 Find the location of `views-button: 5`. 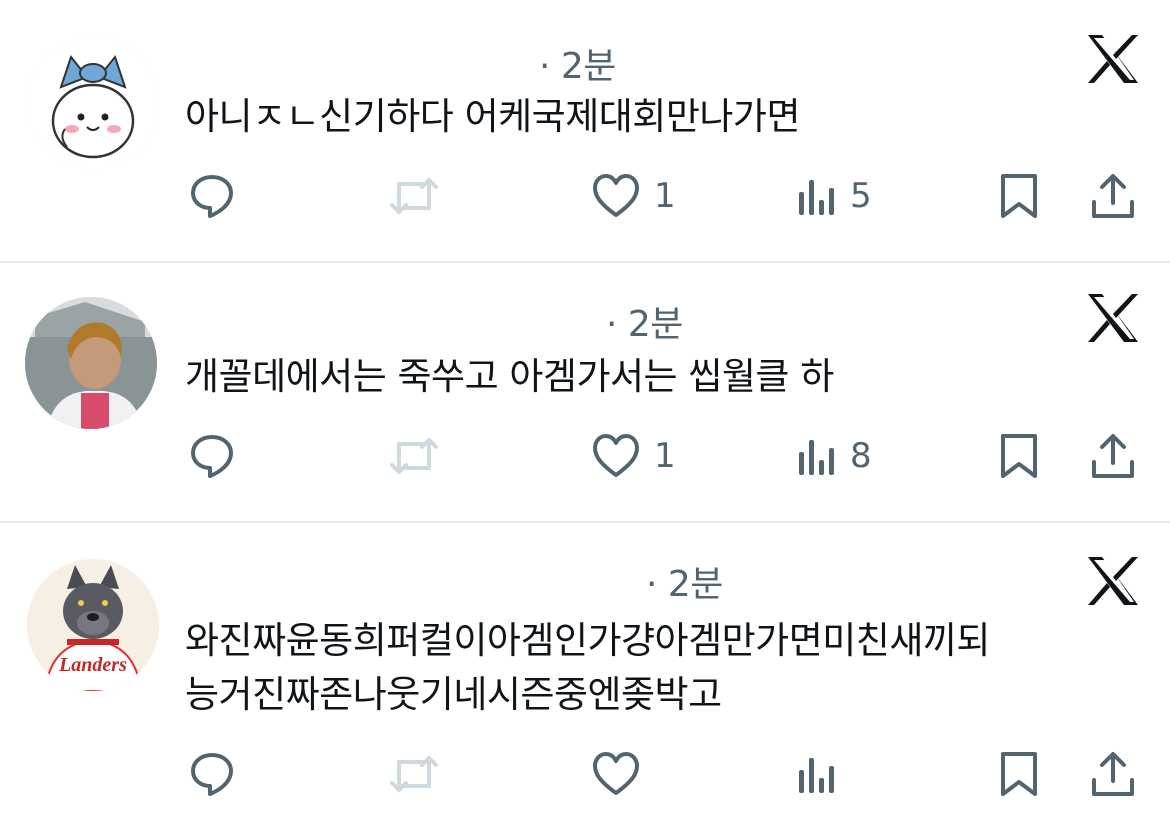

views-button: 5 is located at coordinates (835, 196).